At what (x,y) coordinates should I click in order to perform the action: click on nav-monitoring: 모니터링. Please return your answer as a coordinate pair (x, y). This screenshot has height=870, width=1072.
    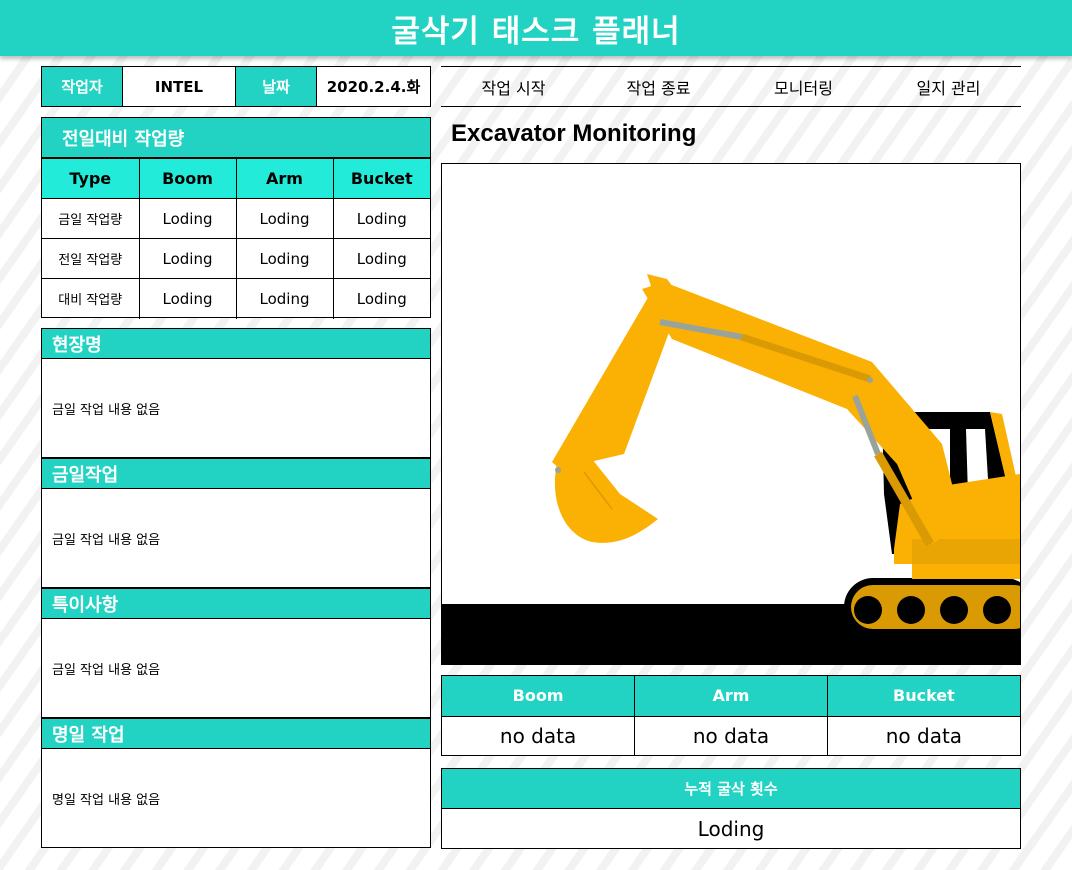
    Looking at the image, I should click on (803, 86).